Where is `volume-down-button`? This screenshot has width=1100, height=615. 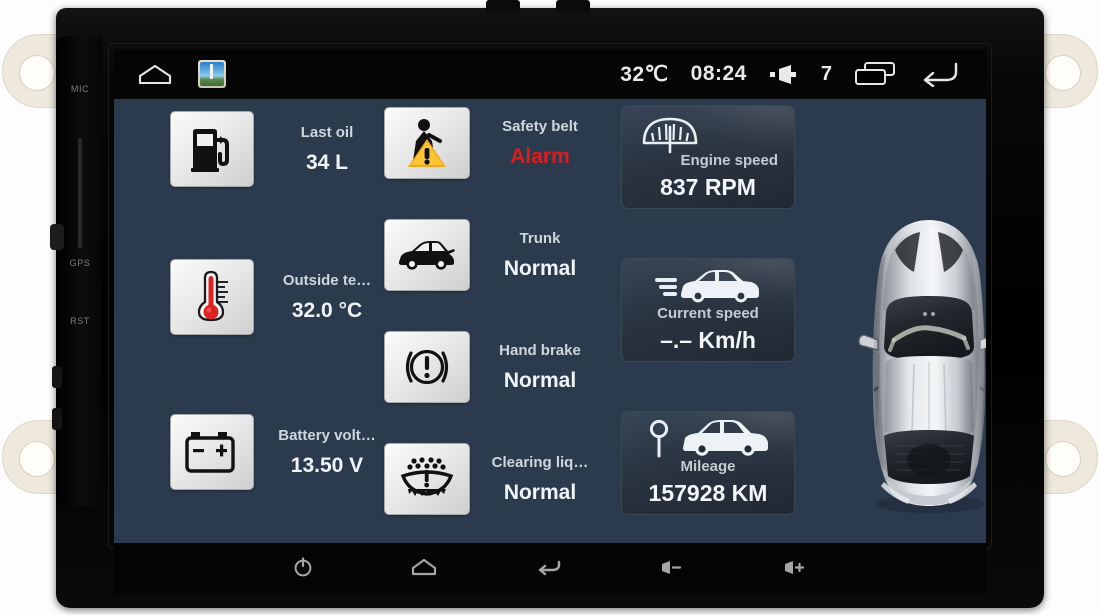 volume-down-button is located at coordinates (672, 569).